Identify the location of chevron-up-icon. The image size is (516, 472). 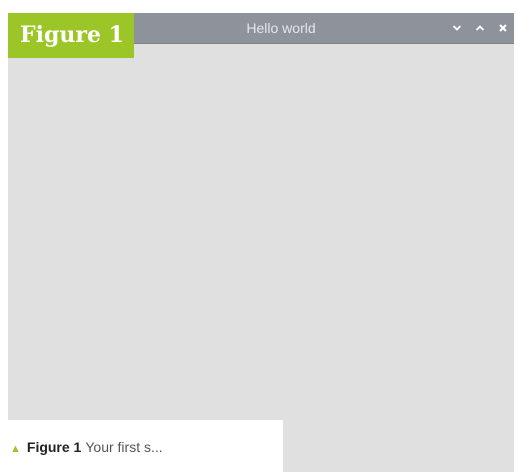
(480, 28).